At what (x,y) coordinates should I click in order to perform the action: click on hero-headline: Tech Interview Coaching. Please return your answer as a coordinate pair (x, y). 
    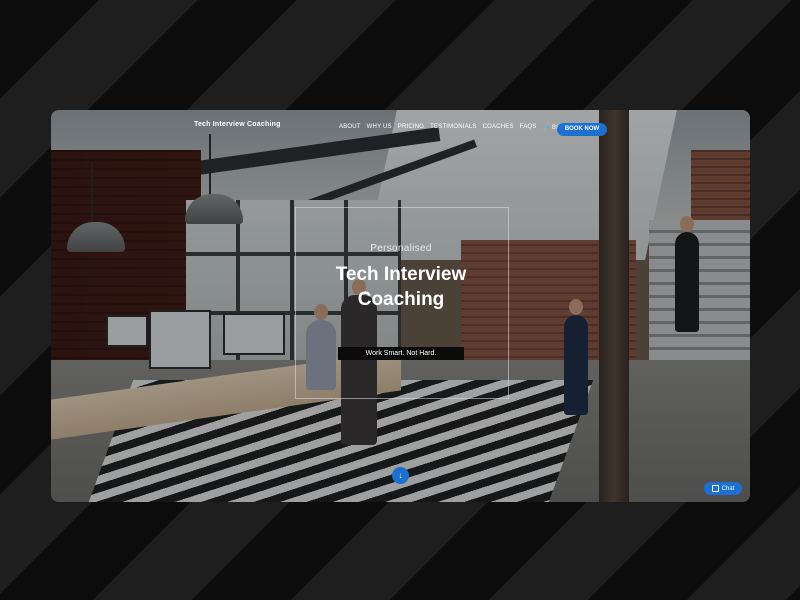
    Looking at the image, I should click on (401, 287).